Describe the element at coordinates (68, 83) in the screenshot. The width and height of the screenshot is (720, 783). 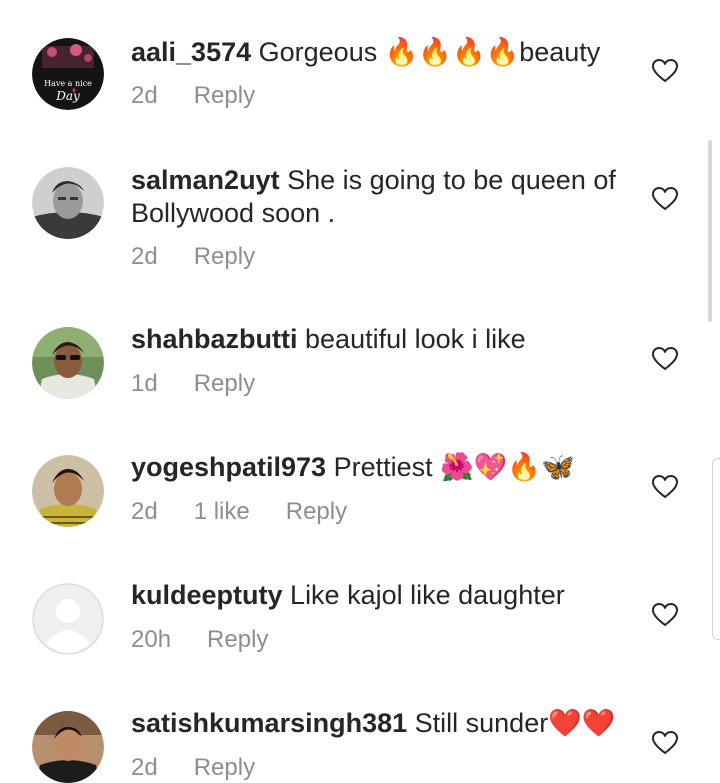
I see `avatar-caption: Have a nice` at that location.